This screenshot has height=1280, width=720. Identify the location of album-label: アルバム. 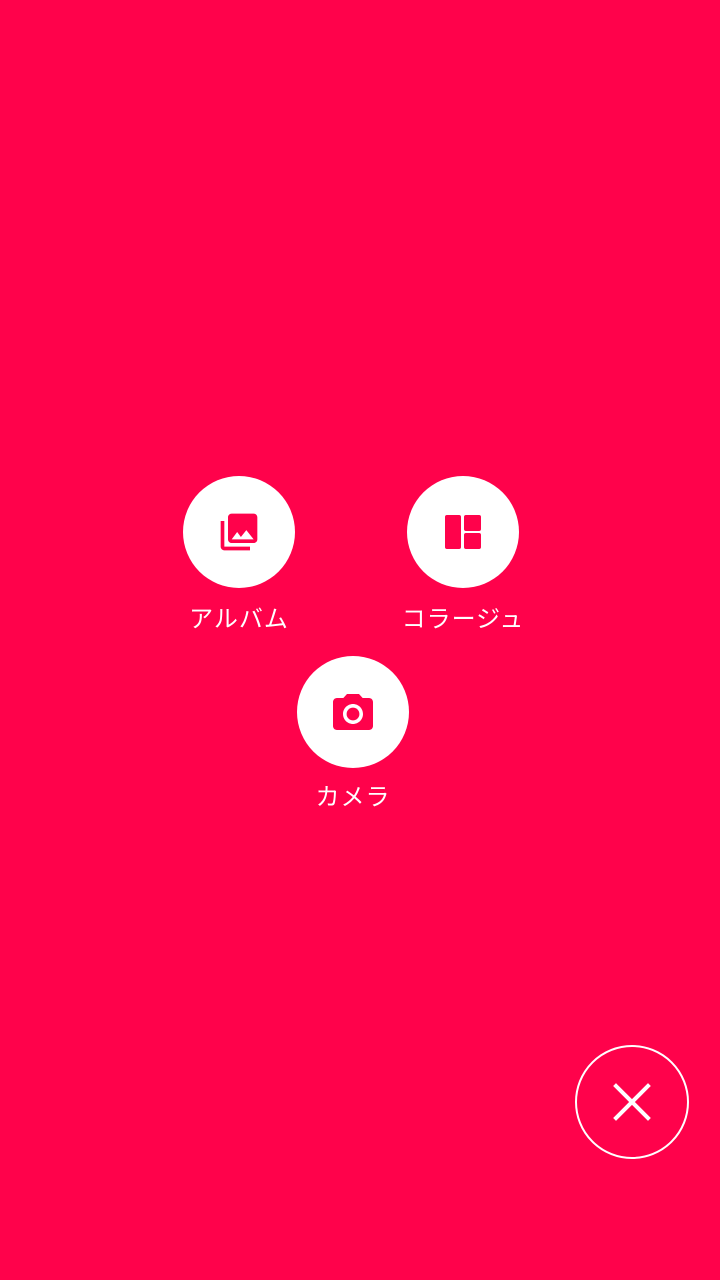
(239, 619).